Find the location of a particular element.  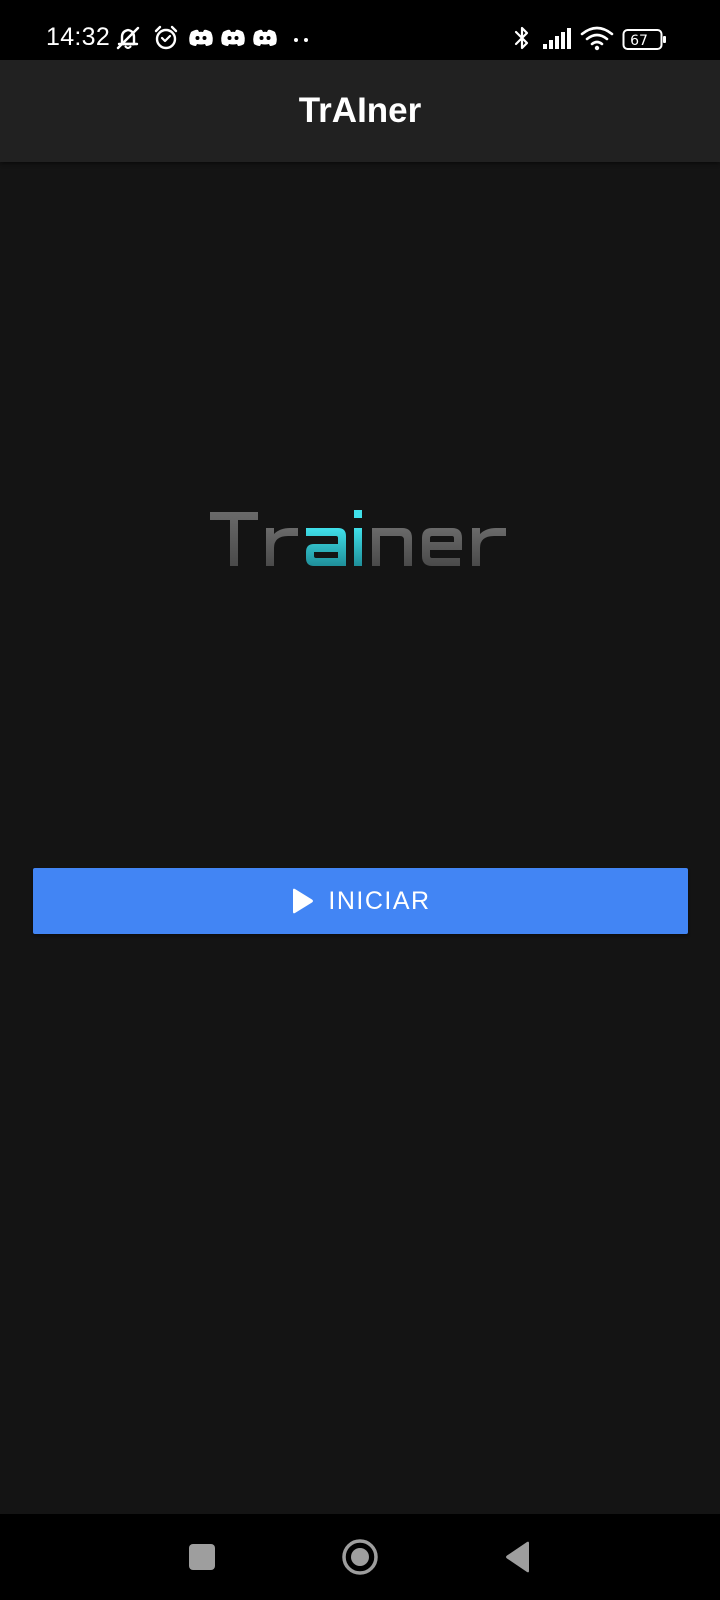

home-icon is located at coordinates (360, 1557).